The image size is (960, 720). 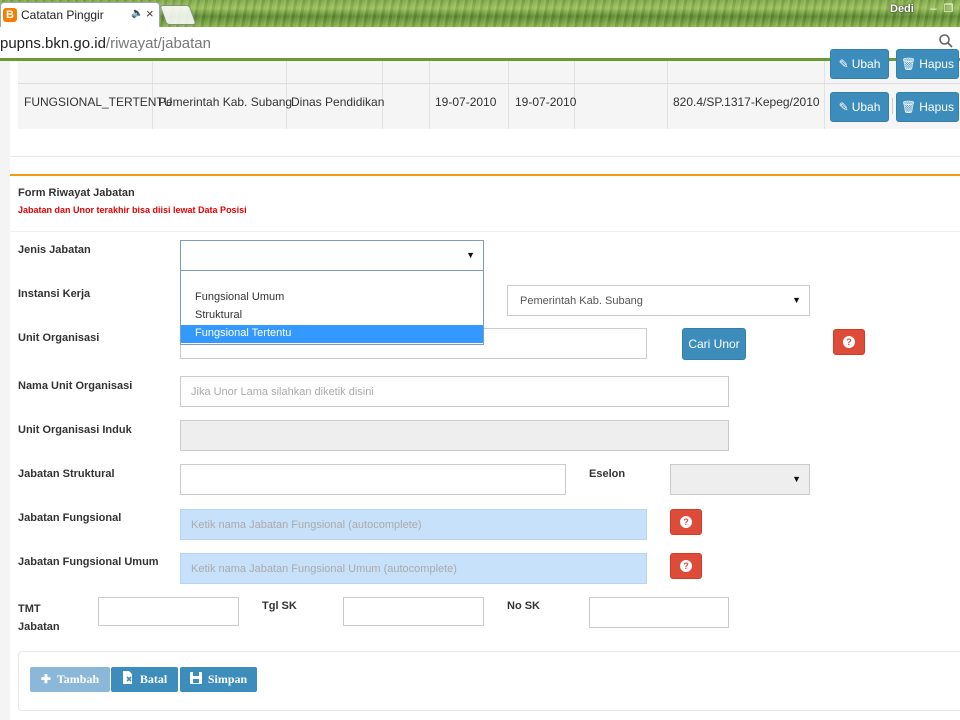 I want to click on cari-unor-button: Cari Unor, so click(x=714, y=344).